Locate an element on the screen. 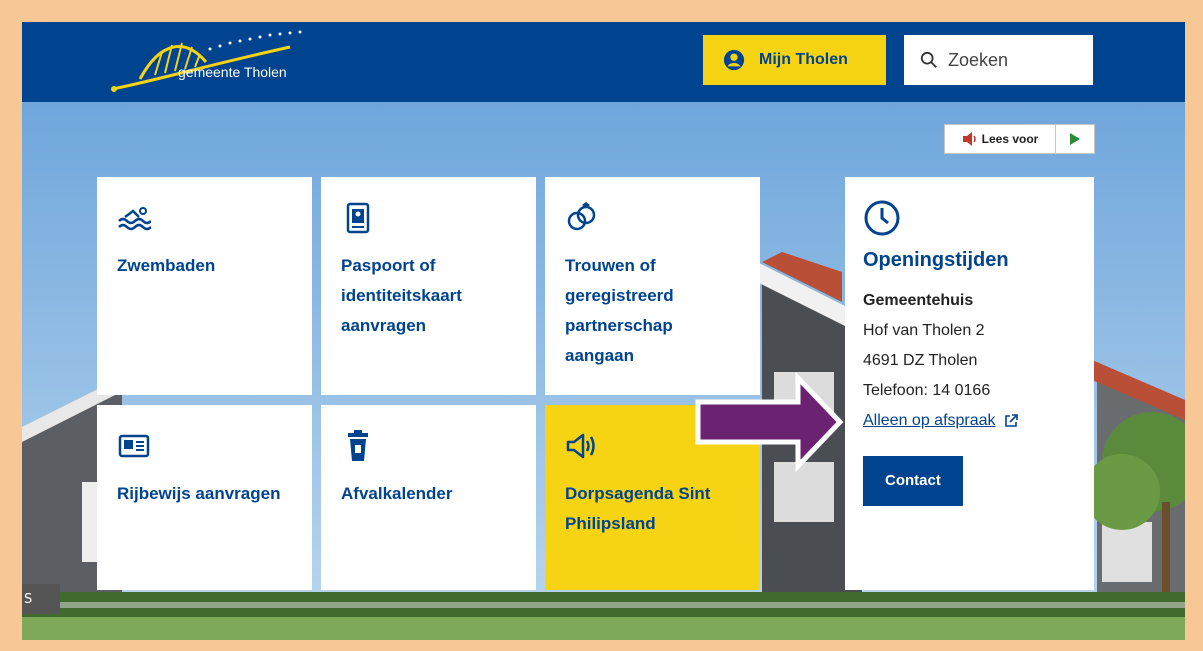  appointment-link: Alleen op afspraak is located at coordinates (940, 421).